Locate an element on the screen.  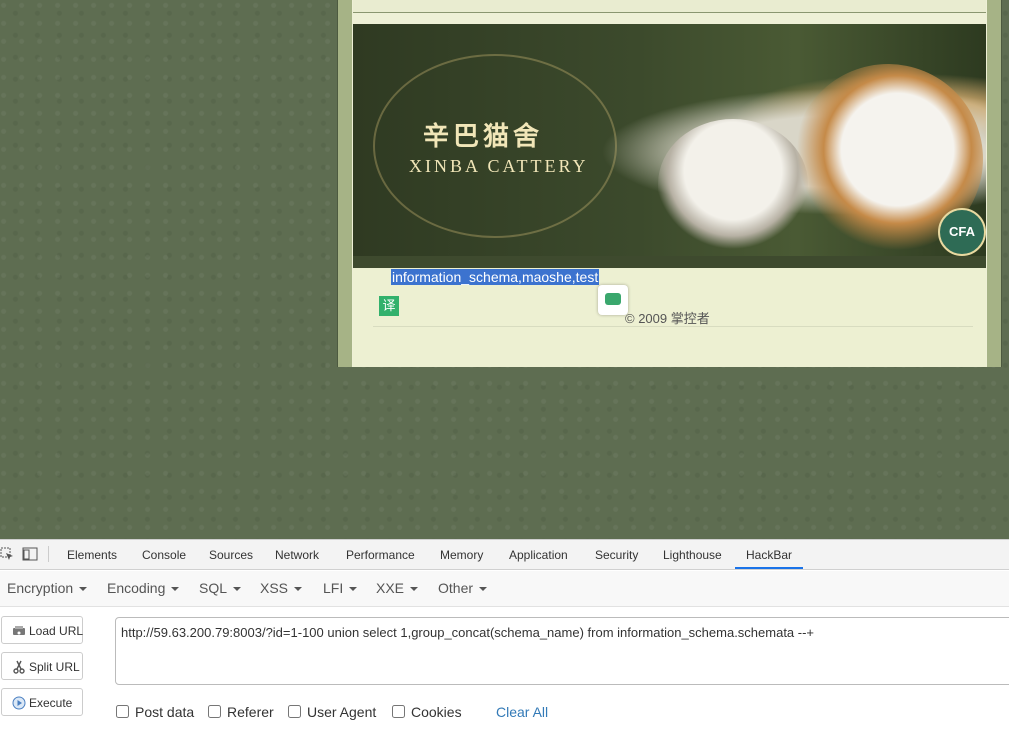
tab-network: Network is located at coordinates (297, 554).